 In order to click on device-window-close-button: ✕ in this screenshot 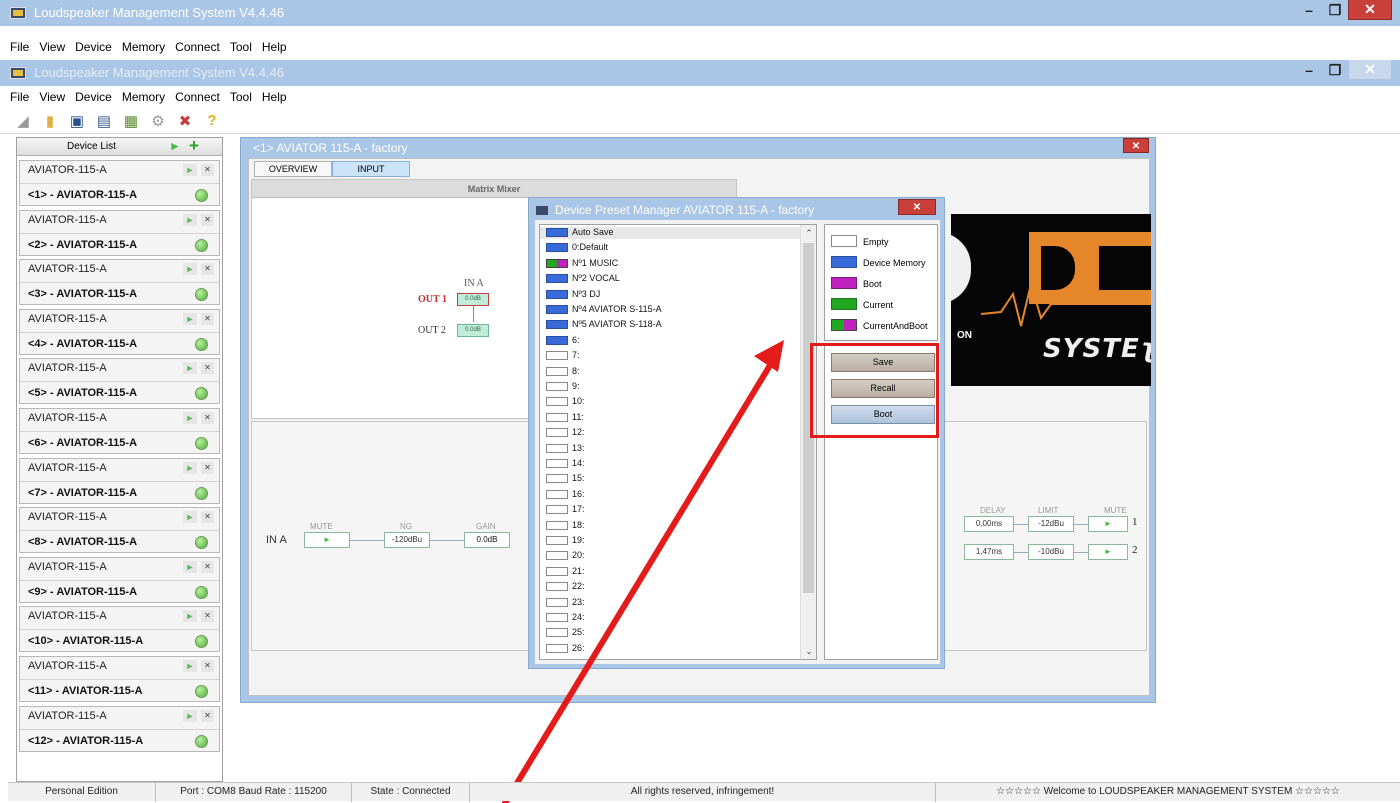, I will do `click(1136, 145)`.